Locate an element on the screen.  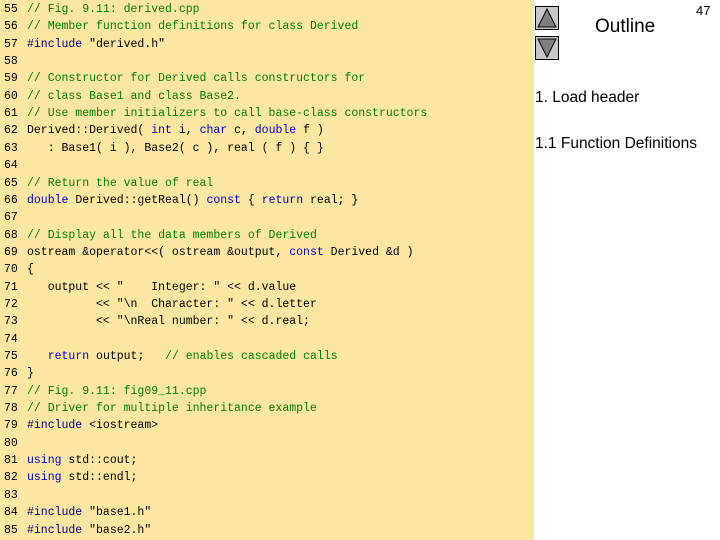
code-line: 76} is located at coordinates (267, 373).